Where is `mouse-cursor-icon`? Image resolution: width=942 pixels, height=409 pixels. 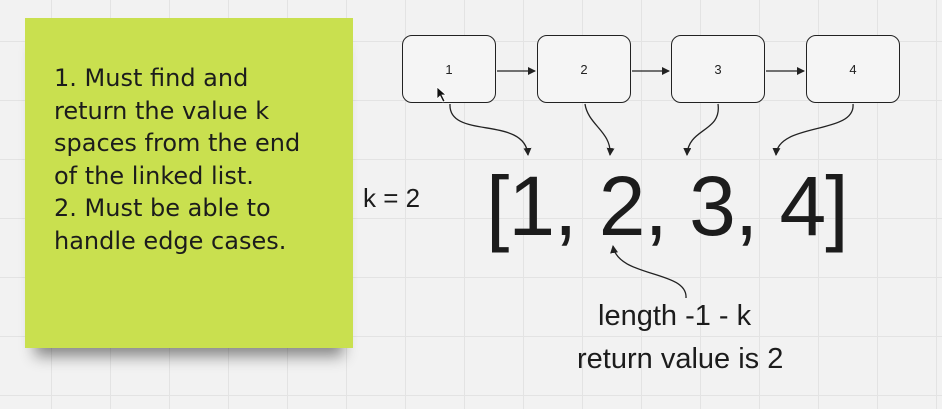 mouse-cursor-icon is located at coordinates (442, 94).